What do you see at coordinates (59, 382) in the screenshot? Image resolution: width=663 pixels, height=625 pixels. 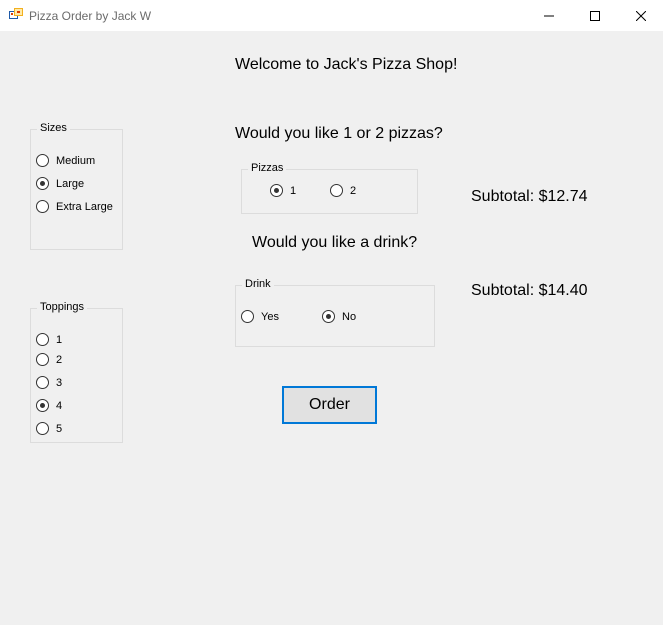 I see `radio-label: 3` at bounding box center [59, 382].